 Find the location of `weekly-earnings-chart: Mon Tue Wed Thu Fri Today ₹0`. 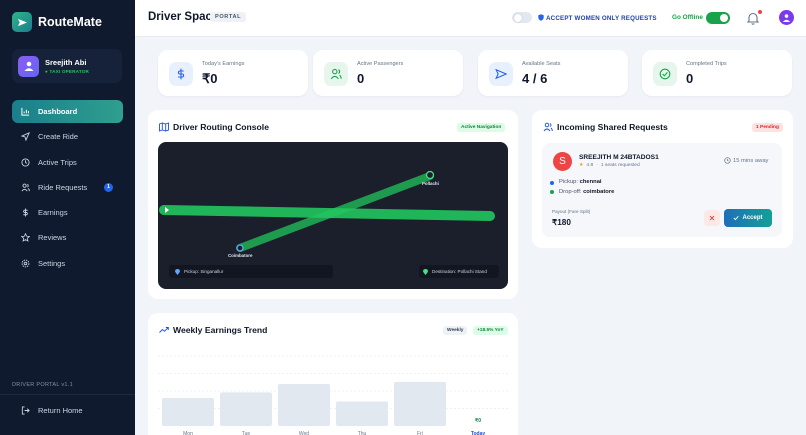

weekly-earnings-chart: Mon Tue Wed Thu Fri Today ₹0 is located at coordinates (334, 395).